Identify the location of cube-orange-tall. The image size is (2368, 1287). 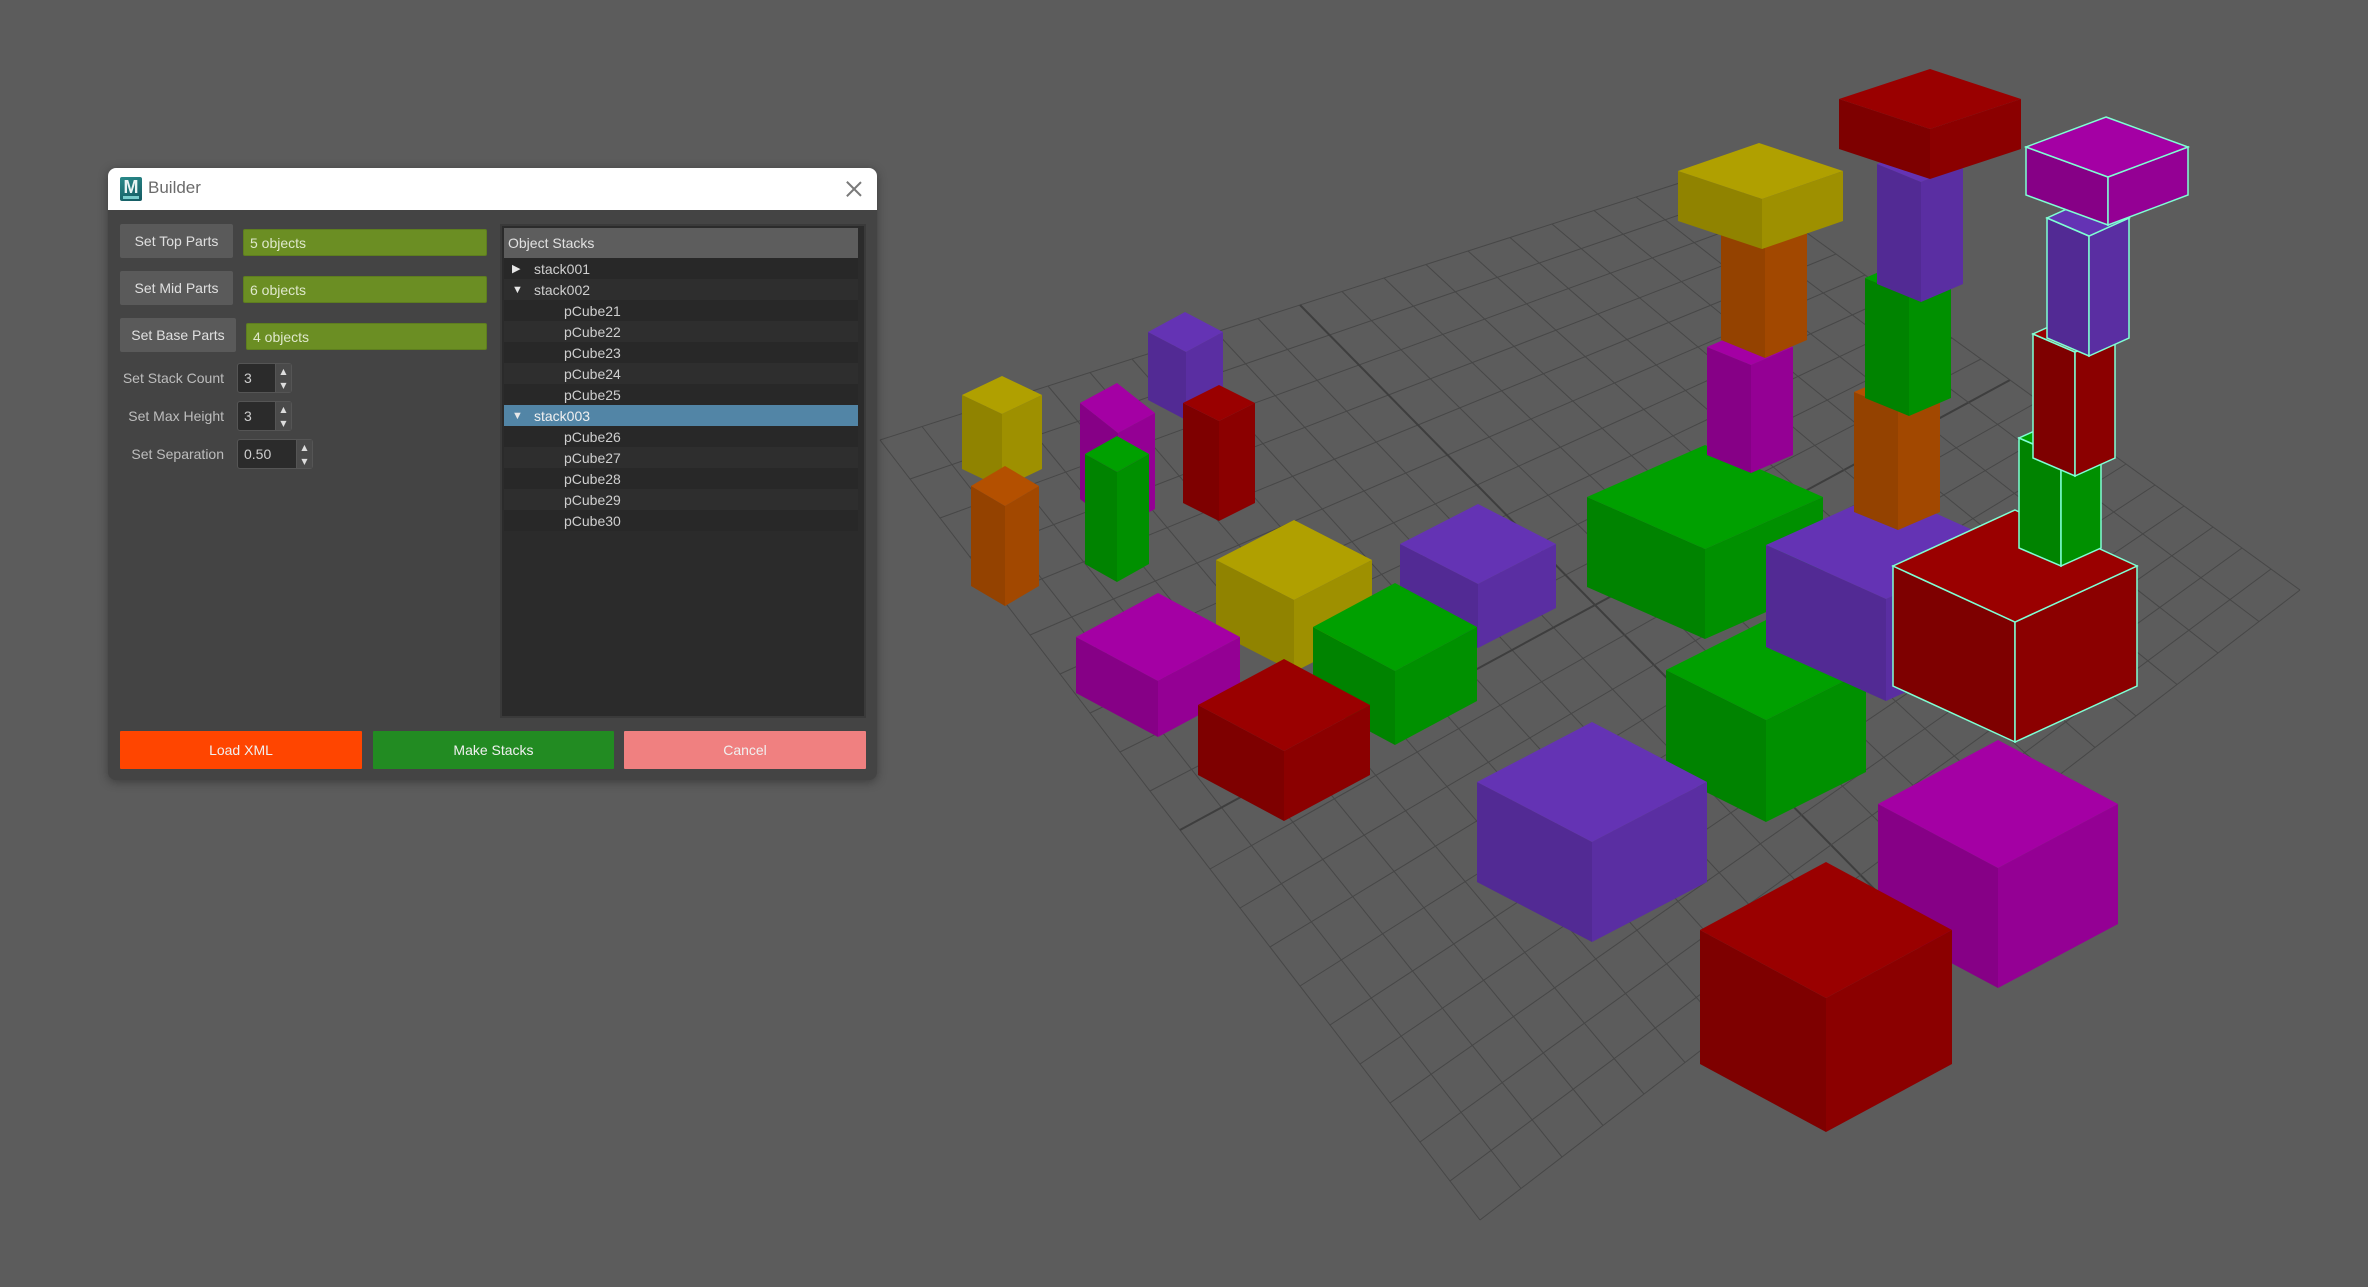
(1005, 536).